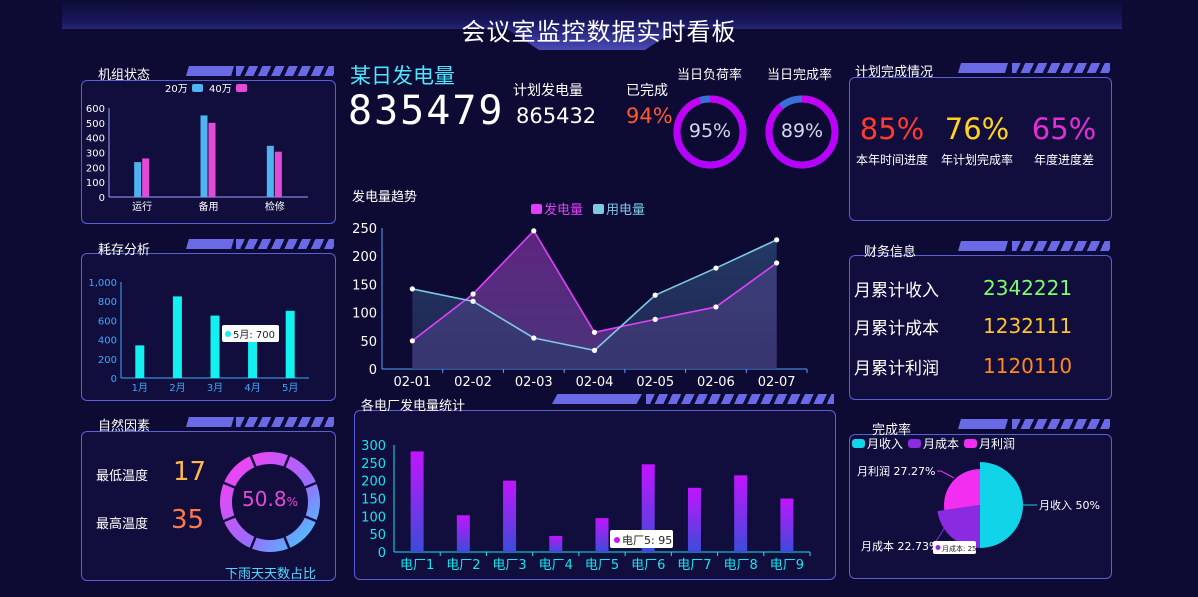 The height and width of the screenshot is (597, 1198). What do you see at coordinates (896, 291) in the screenshot?
I see `finance-row-label: 月累计收入` at bounding box center [896, 291].